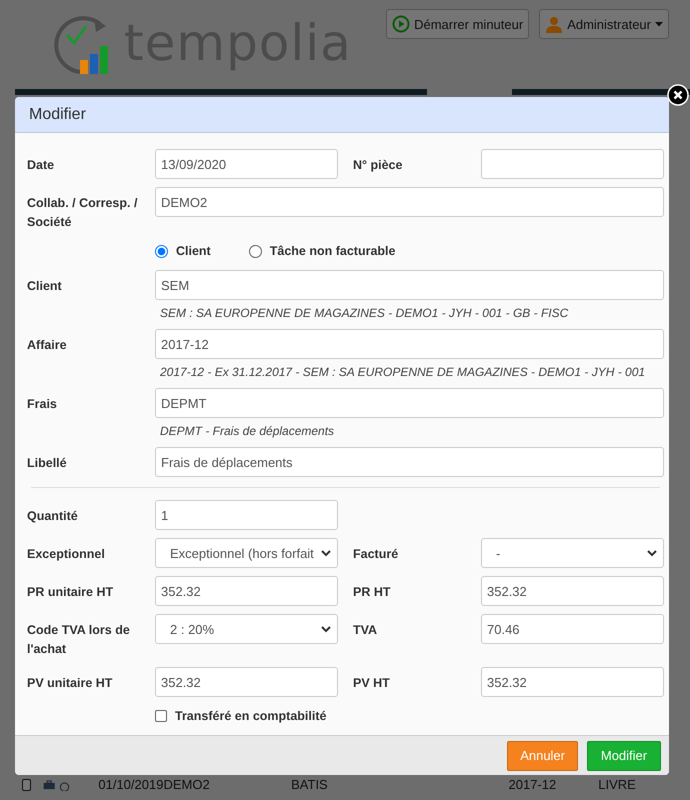 This screenshot has height=800, width=690. Describe the element at coordinates (79, 640) in the screenshot. I see `field-label: Code TVA lors de l'achat` at that location.